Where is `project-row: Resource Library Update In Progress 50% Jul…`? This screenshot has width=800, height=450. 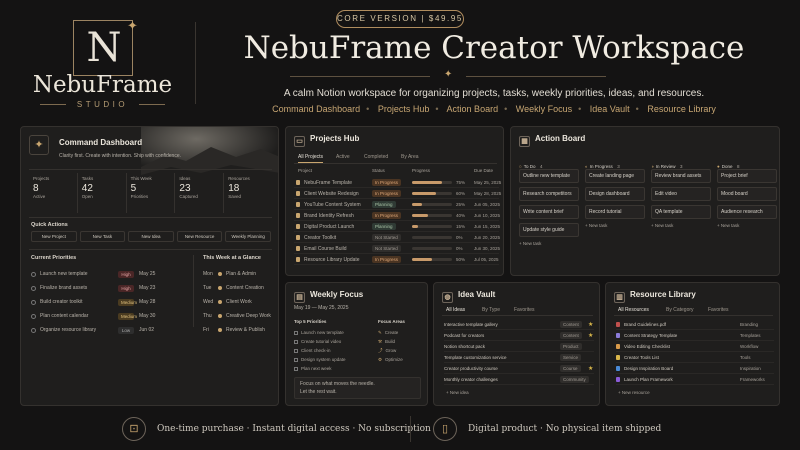
project-row: Resource Library Update In Progress 50% Jul… is located at coordinates (396, 259).